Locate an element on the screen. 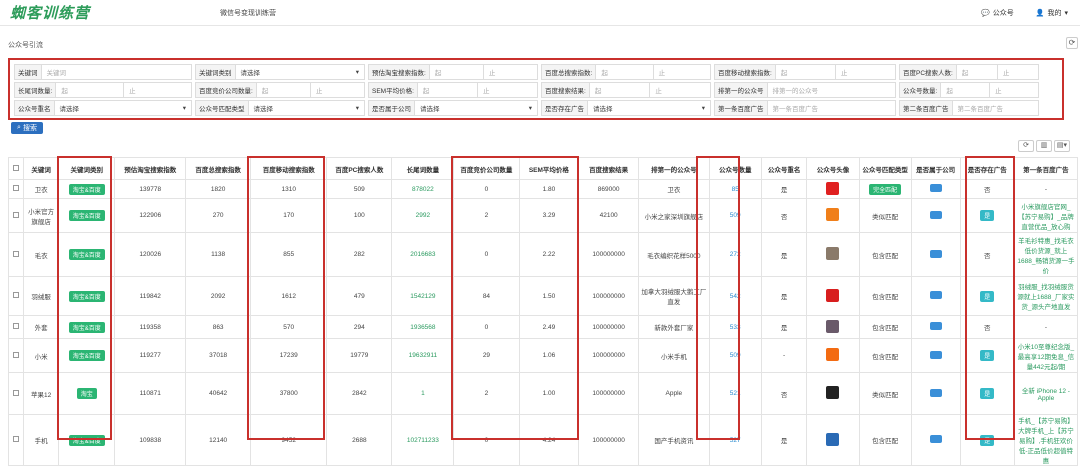  account-count-cell: 527 is located at coordinates (735, 440).